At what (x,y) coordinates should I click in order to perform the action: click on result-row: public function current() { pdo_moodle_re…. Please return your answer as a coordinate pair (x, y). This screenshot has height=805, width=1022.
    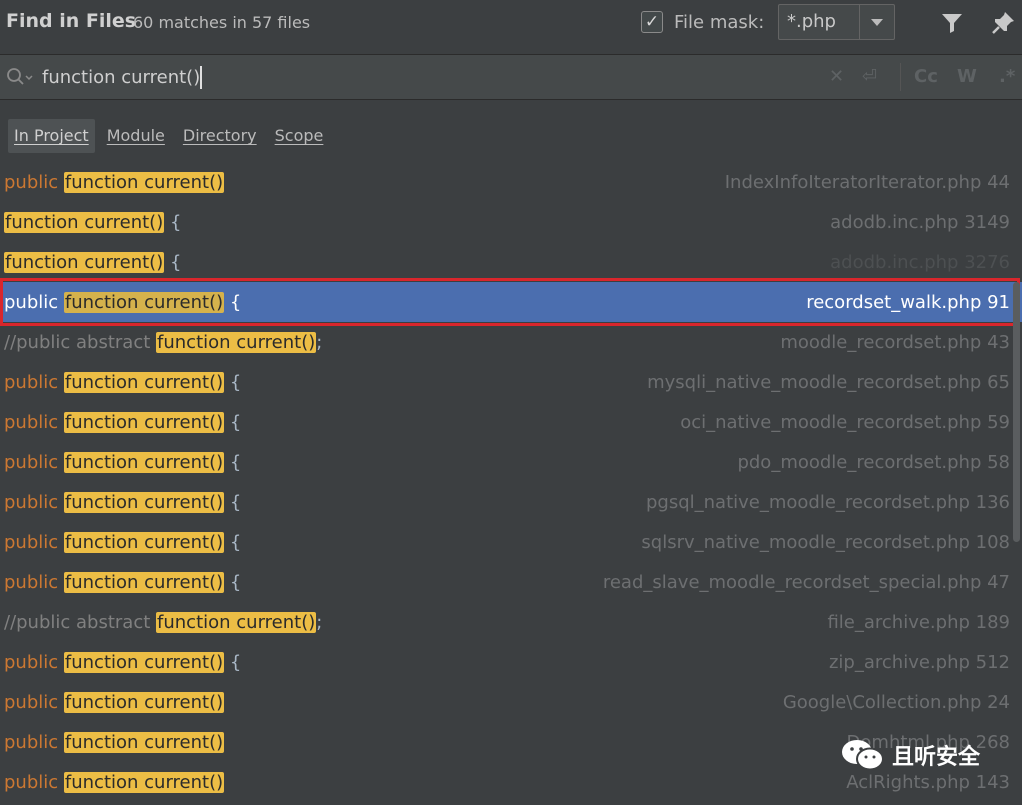
    Looking at the image, I should click on (511, 462).